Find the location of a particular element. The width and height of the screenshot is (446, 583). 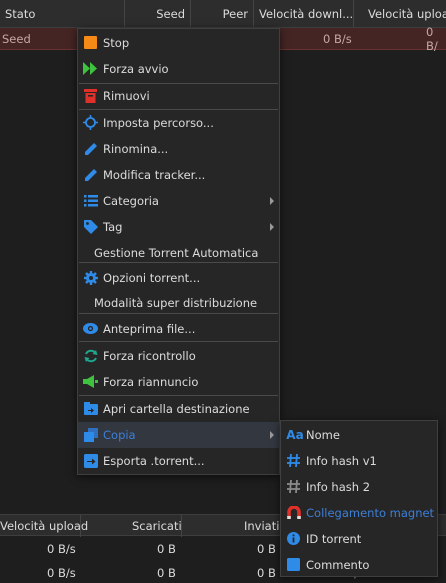

menu-item-label: ID torrent is located at coordinates (334, 539).